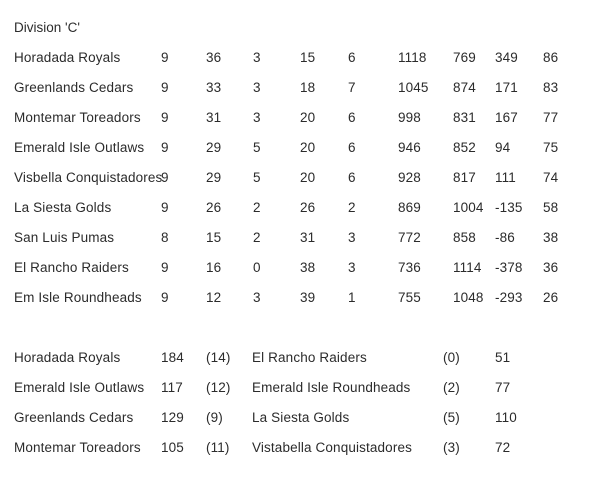 The height and width of the screenshot is (500, 600). Describe the element at coordinates (409, 237) in the screenshot. I see `table-cell-points-for: 772` at that location.